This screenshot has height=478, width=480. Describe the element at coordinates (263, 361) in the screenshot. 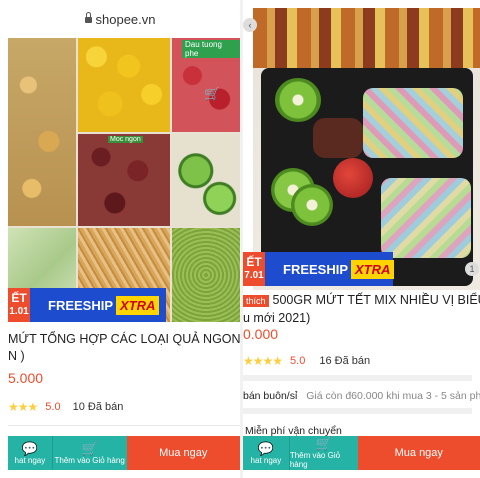

I see `star-rating-icon: ★★★★` at that location.